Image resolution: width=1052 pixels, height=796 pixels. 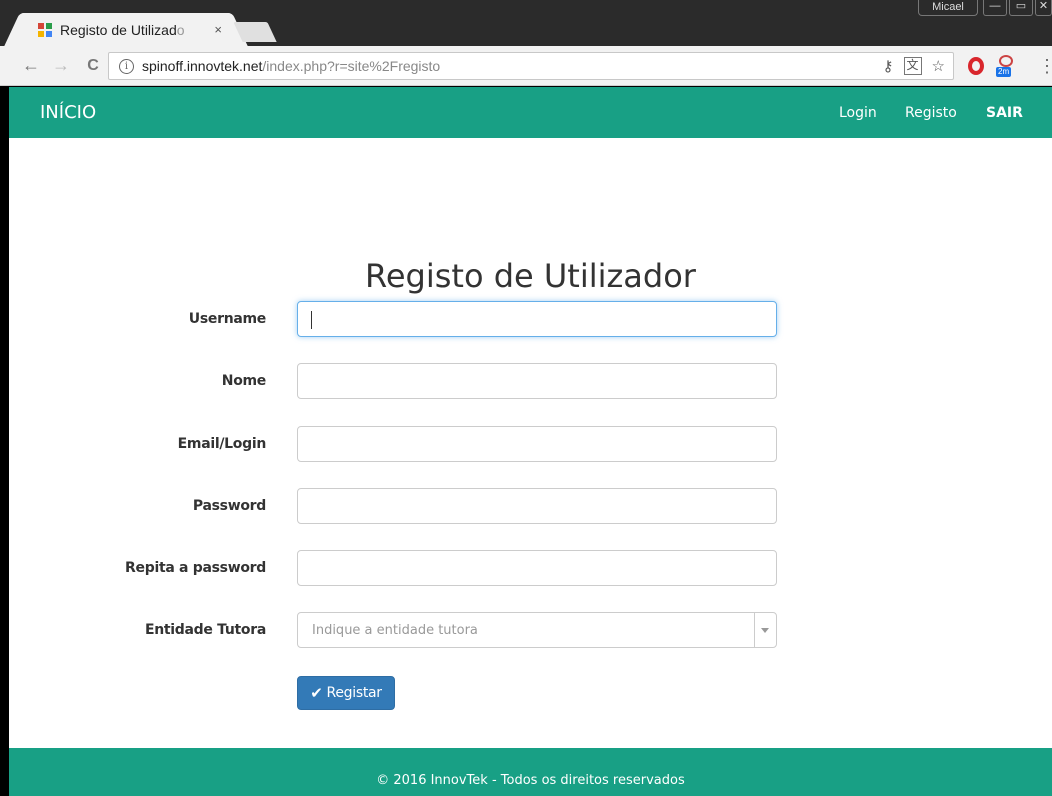 I want to click on username-label: Username, so click(x=227, y=319).